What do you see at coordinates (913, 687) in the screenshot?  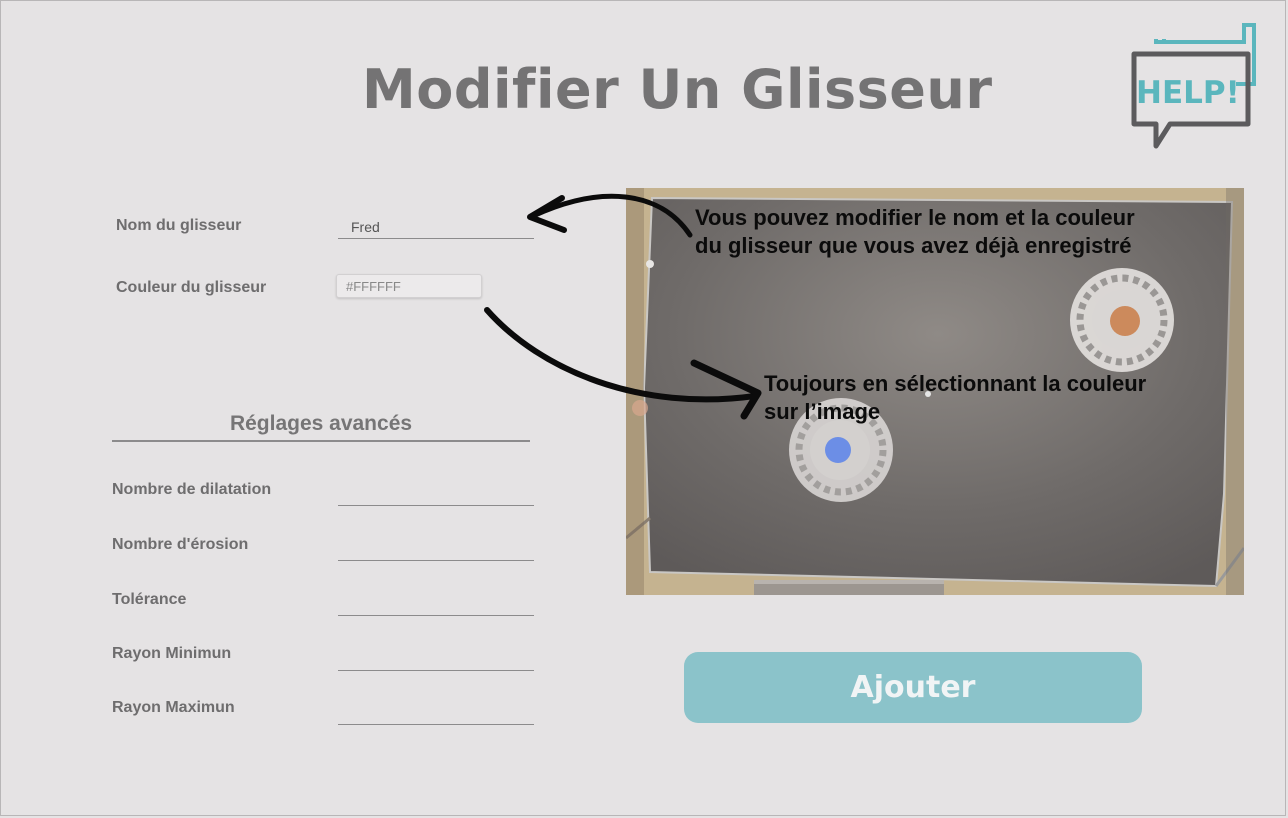 I see `add-button: Ajouter` at bounding box center [913, 687].